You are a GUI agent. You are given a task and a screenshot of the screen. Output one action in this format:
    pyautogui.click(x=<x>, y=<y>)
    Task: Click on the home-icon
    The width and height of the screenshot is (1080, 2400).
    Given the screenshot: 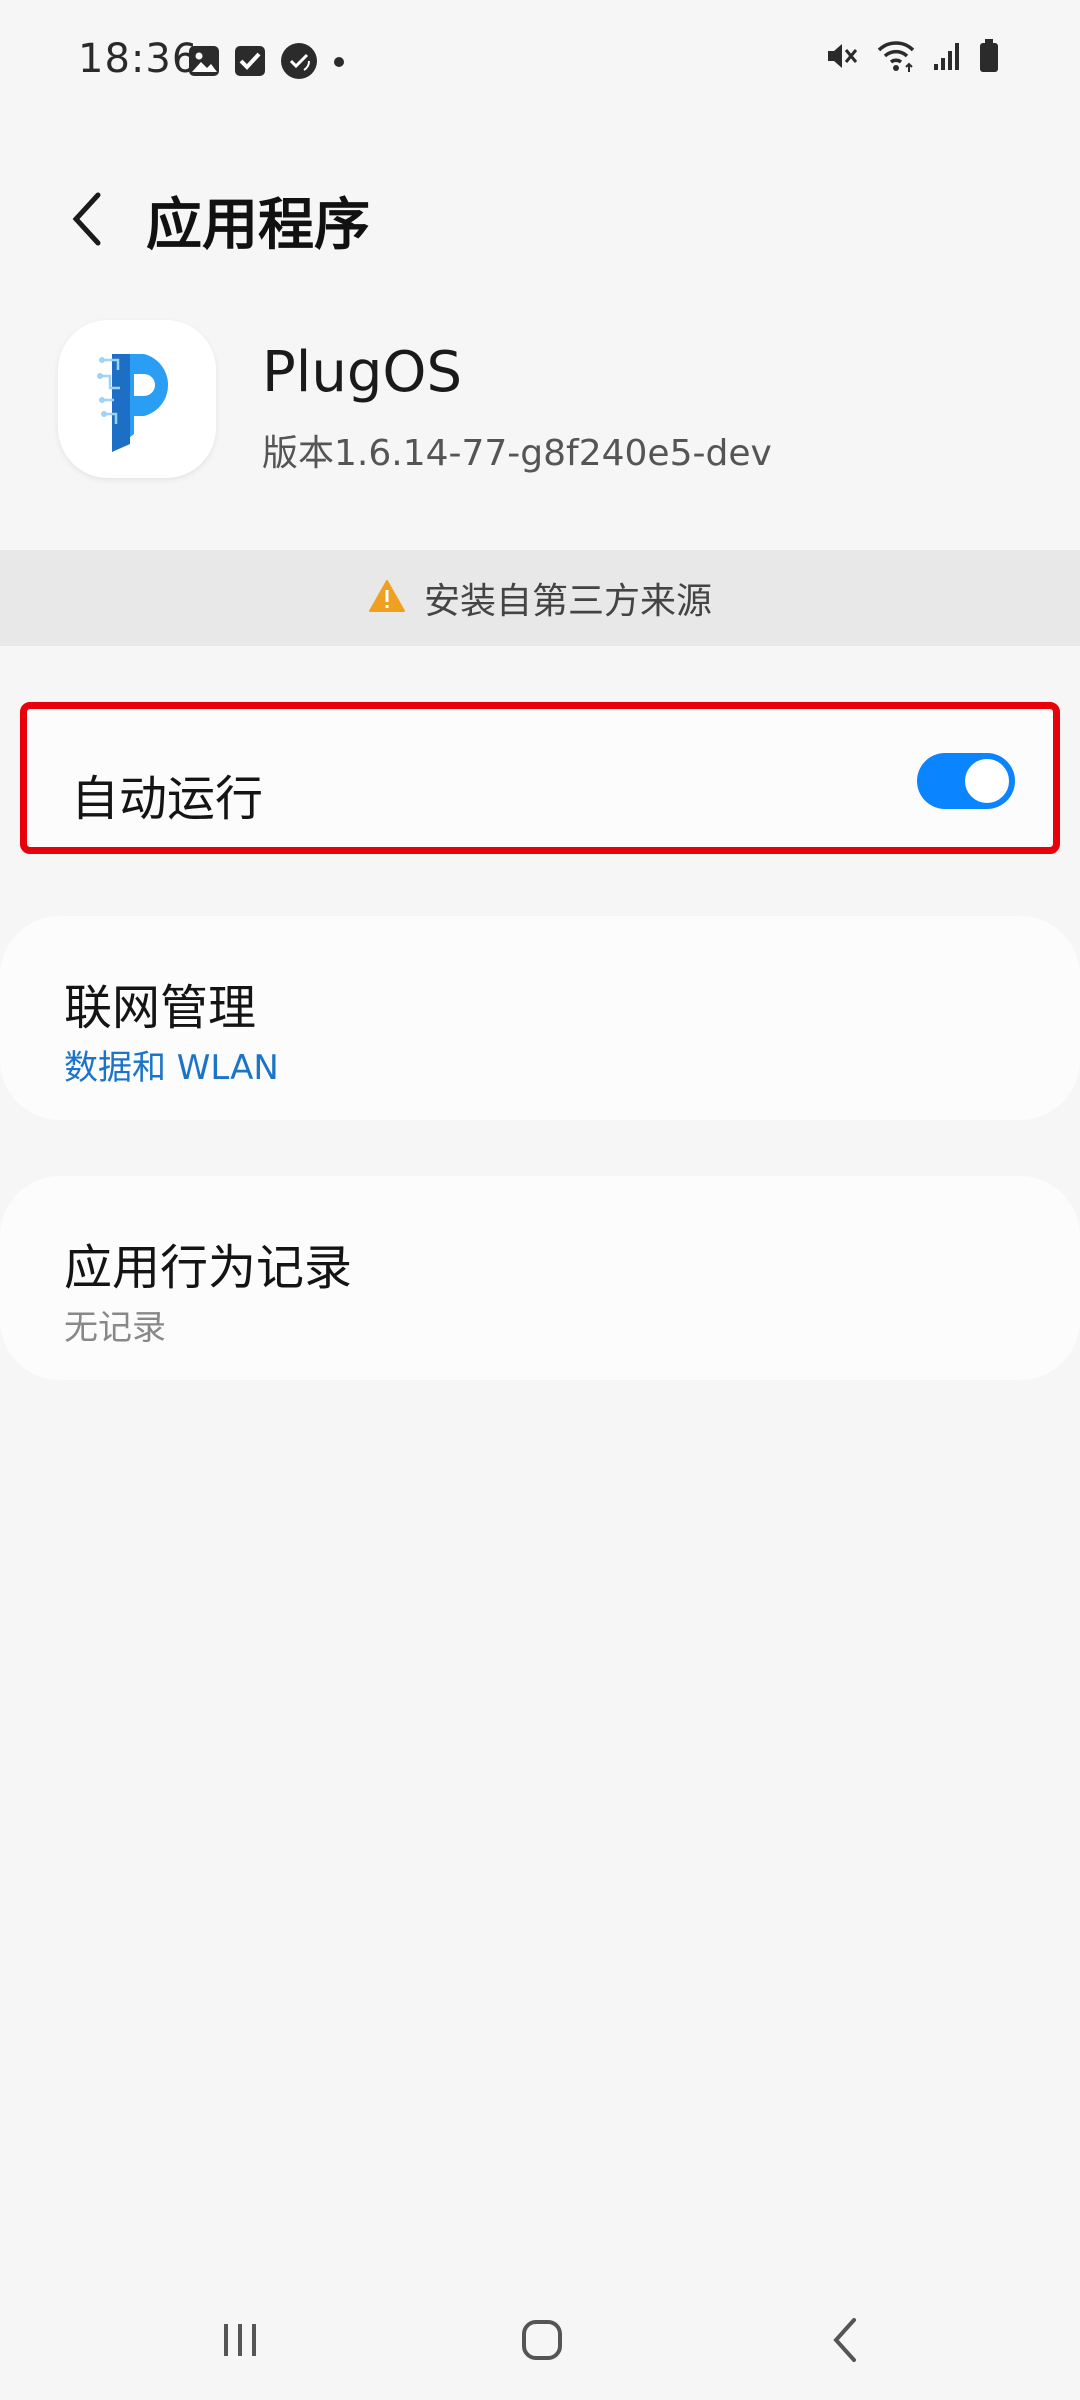 What is the action you would take?
    pyautogui.click(x=542, y=2340)
    